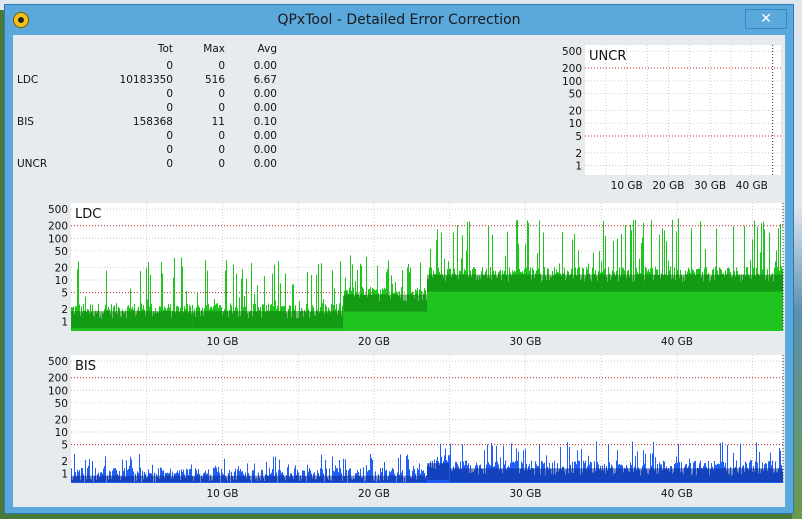 This screenshot has width=802, height=519. I want to click on stats-row-max: 516, so click(214, 80).